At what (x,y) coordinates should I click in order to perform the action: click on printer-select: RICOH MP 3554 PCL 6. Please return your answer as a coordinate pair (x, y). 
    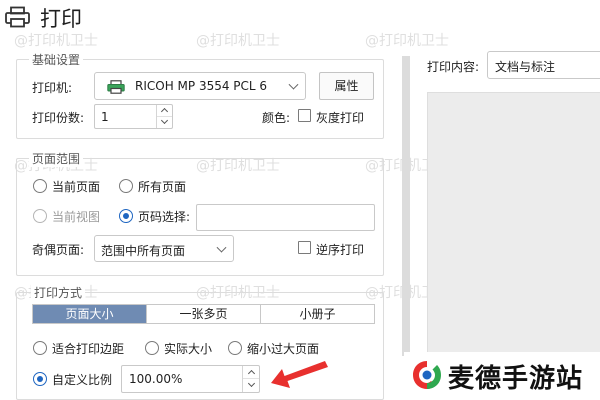
    Looking at the image, I should click on (200, 86).